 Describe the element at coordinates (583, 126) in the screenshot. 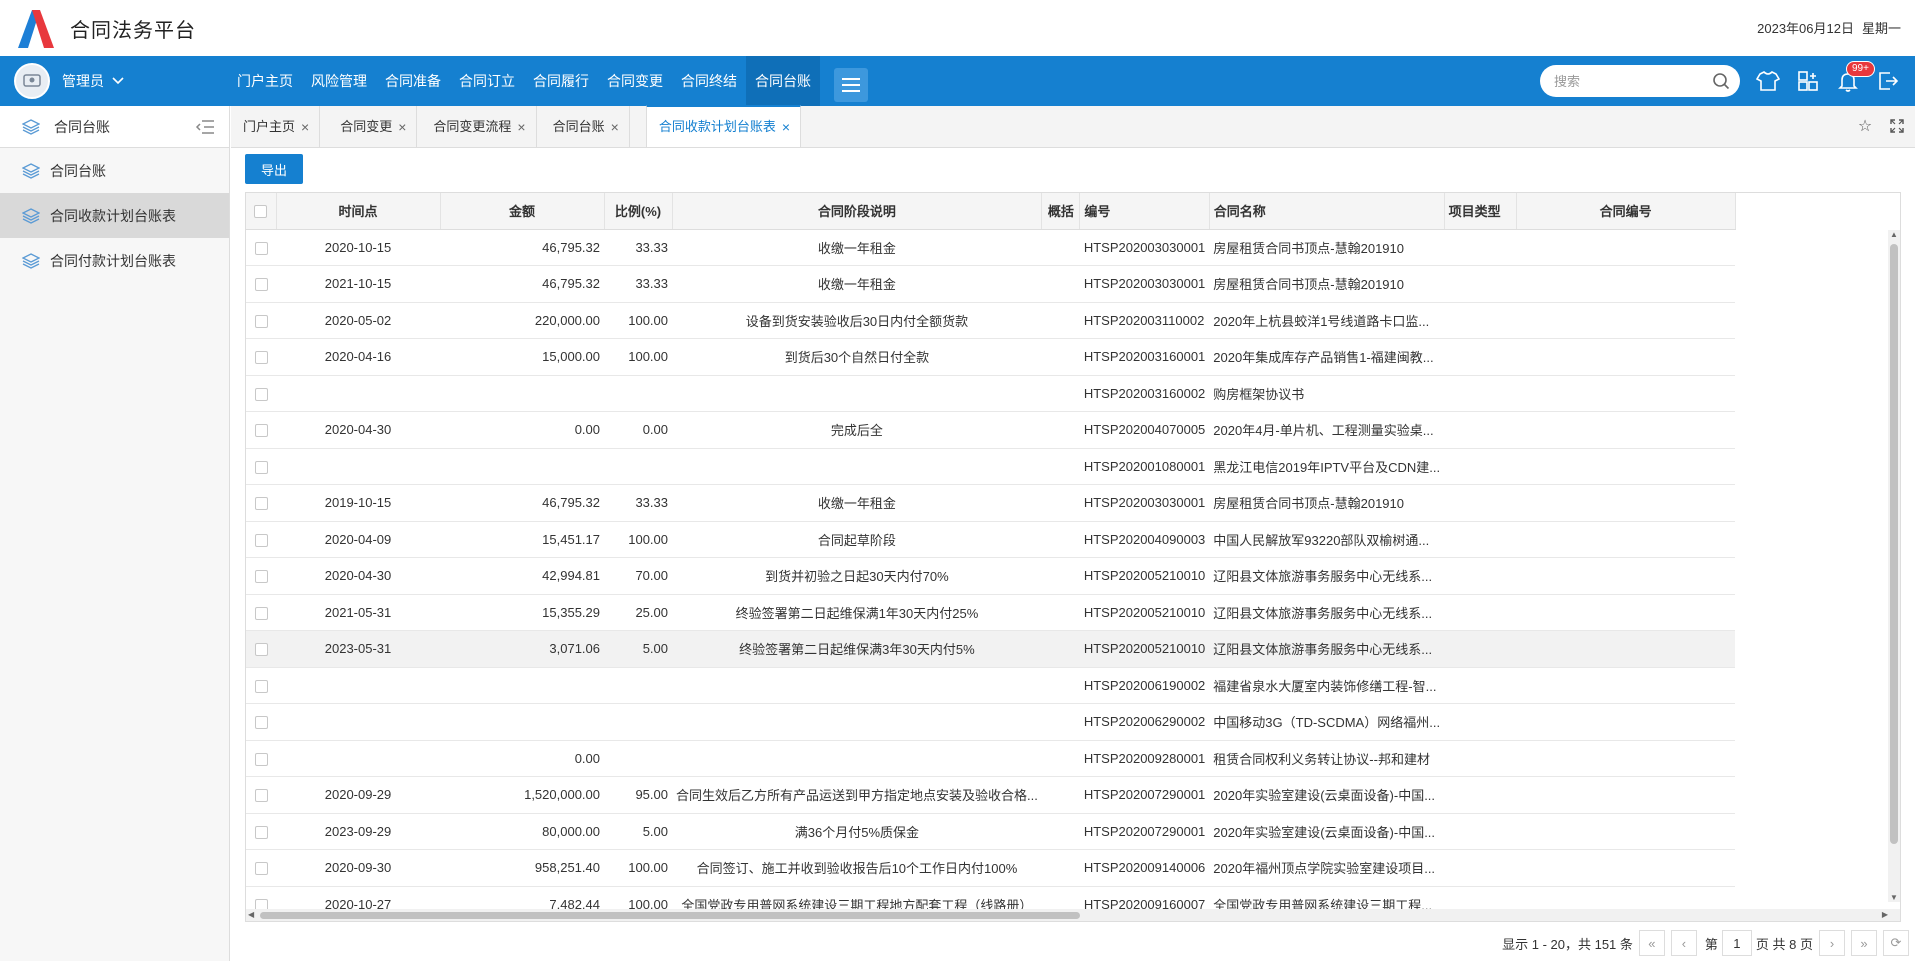

I see `tab-contract-ledger: 合同台账 ×` at that location.